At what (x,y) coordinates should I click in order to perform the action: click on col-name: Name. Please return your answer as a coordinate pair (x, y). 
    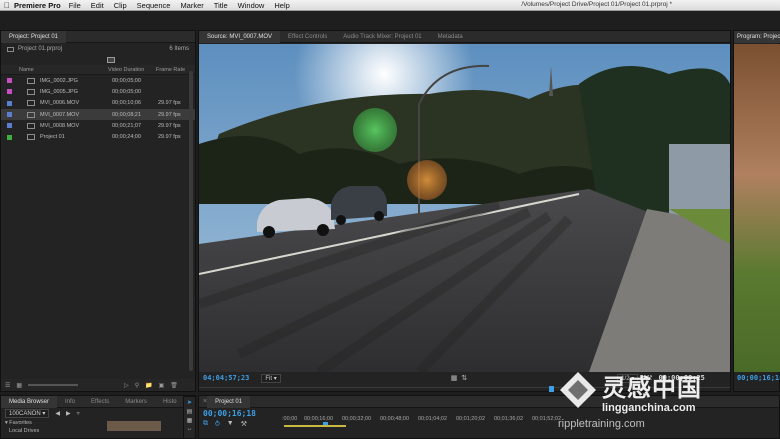
    Looking at the image, I should click on (54, 70).